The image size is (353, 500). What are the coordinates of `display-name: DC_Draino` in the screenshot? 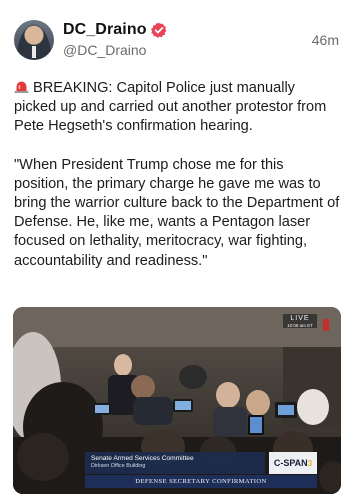 It's located at (105, 30).